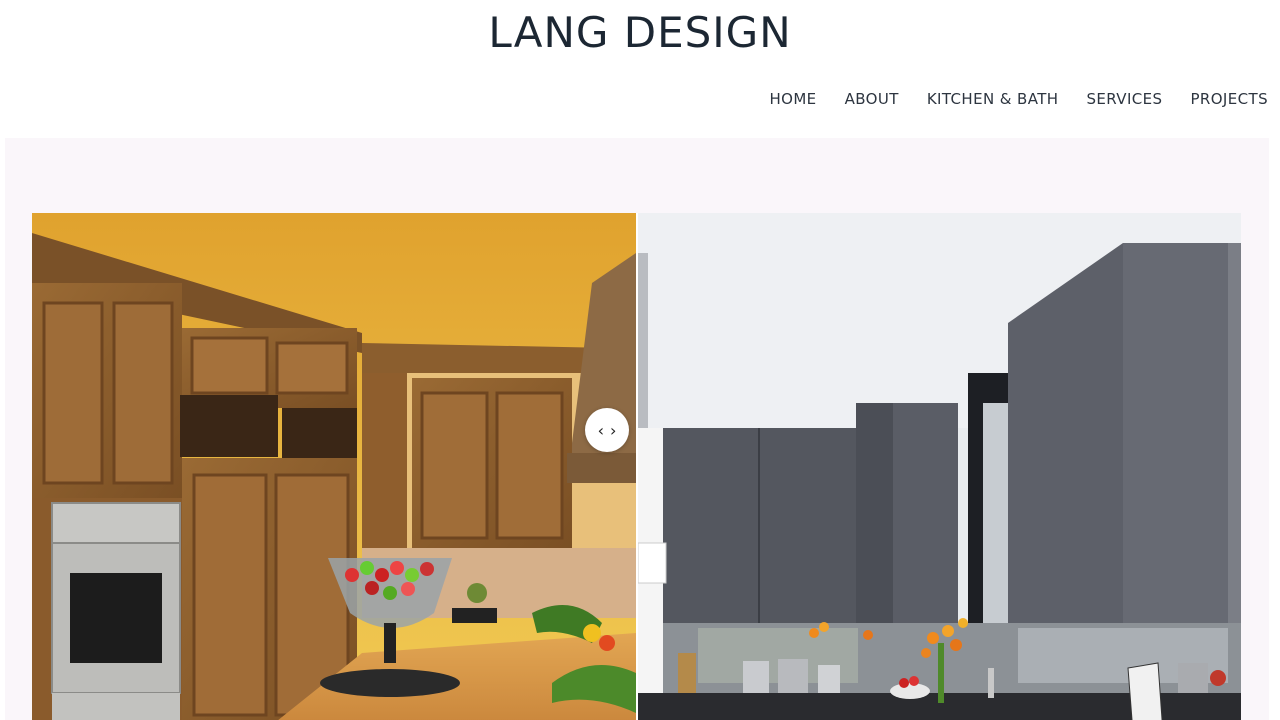 This screenshot has width=1280, height=720. Describe the element at coordinates (600, 430) in the screenshot. I see `chevron-left-icon: ‹` at that location.